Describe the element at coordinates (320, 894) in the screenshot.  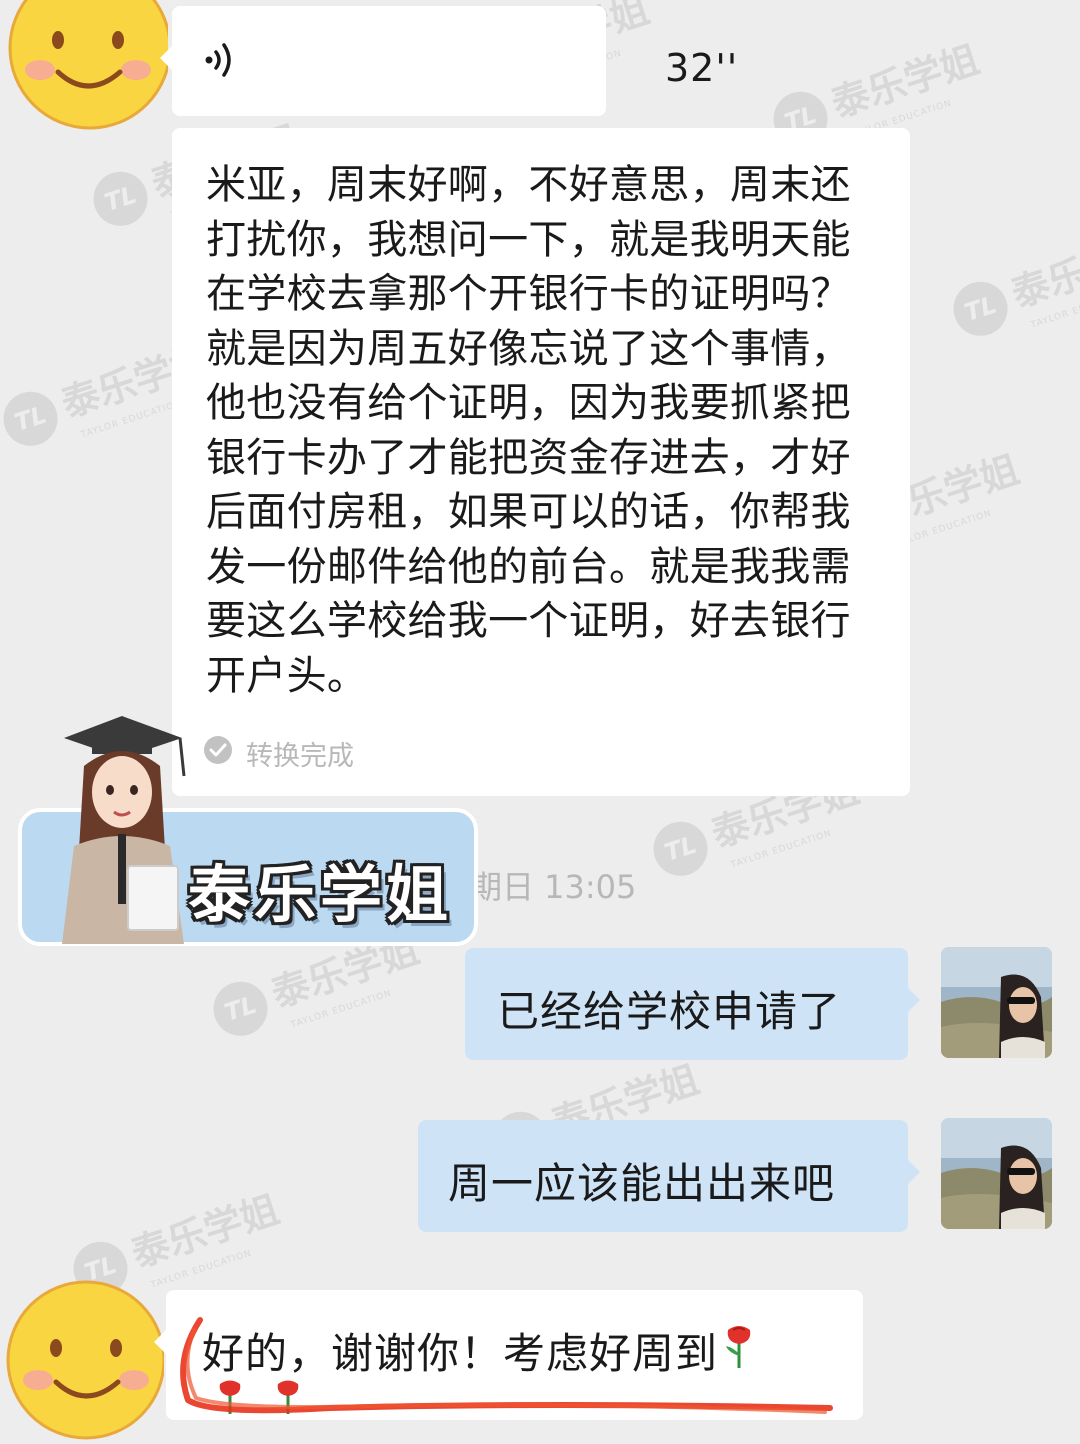
I see `badge-label: 泰乐学姐` at that location.